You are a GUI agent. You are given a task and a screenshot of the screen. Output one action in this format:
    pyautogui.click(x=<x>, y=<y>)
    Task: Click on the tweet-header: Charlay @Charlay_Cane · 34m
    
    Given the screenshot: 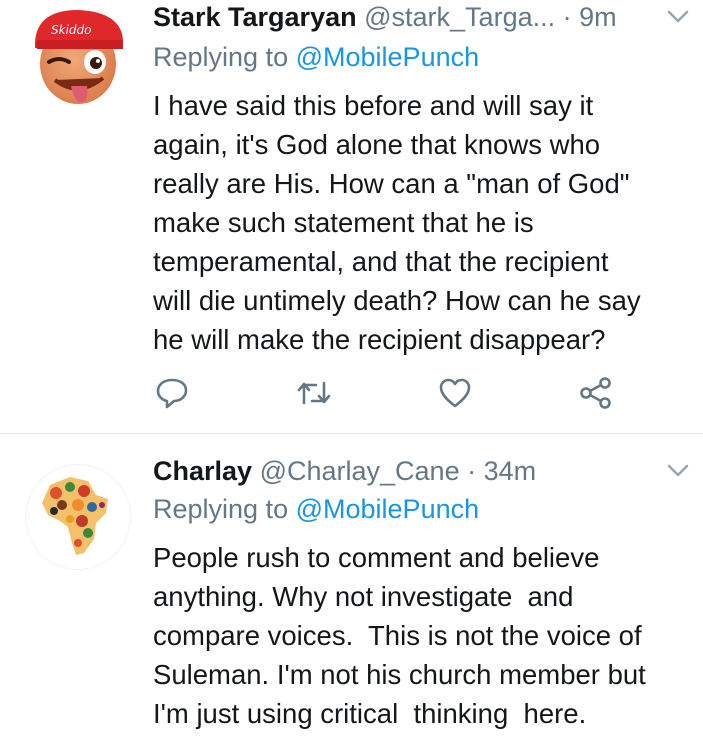 What is the action you would take?
    pyautogui.click(x=344, y=471)
    